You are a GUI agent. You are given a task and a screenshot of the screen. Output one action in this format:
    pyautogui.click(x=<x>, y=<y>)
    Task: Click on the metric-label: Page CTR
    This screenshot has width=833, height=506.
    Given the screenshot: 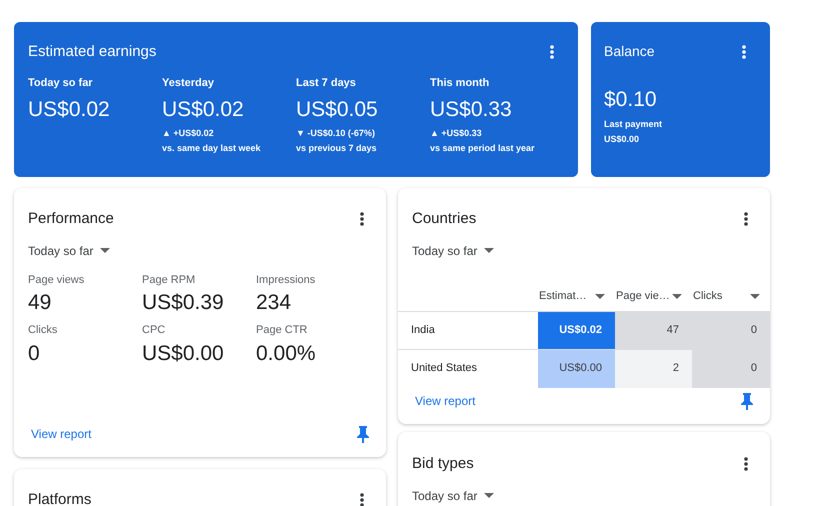 What is the action you would take?
    pyautogui.click(x=282, y=330)
    